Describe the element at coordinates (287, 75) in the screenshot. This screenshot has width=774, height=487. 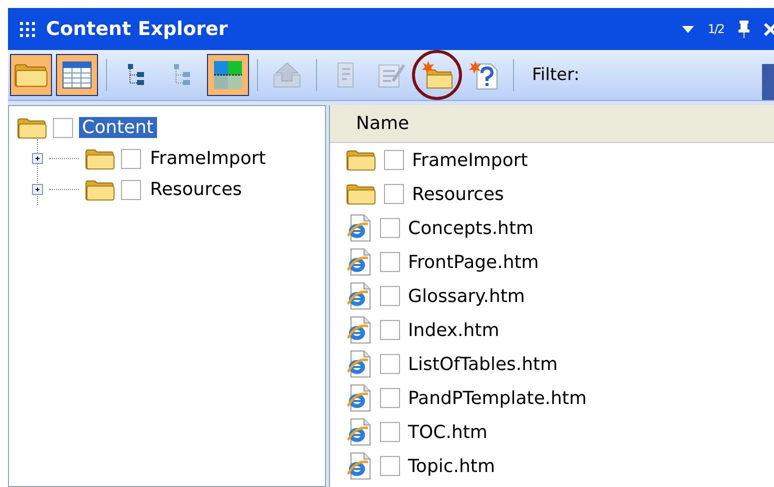
I see `upload-icon` at that location.